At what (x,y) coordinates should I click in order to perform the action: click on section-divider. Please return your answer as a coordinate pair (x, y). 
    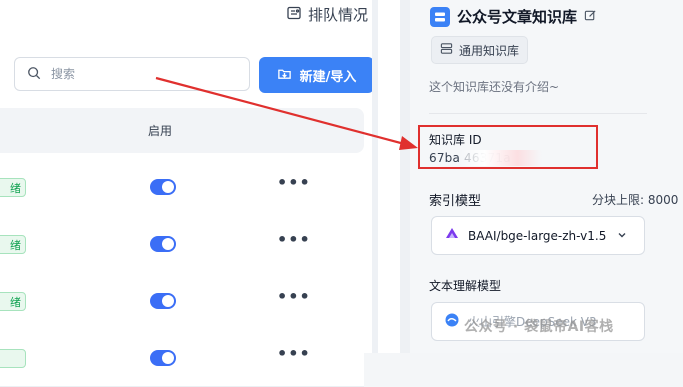
    Looking at the image, I should click on (538, 113).